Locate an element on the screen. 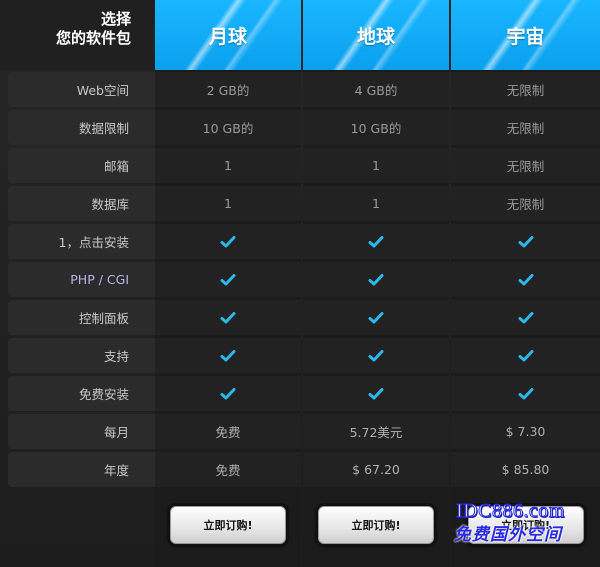 This screenshot has height=567, width=600. feature-label-data-limit: 数据限制 is located at coordinates (81, 127).